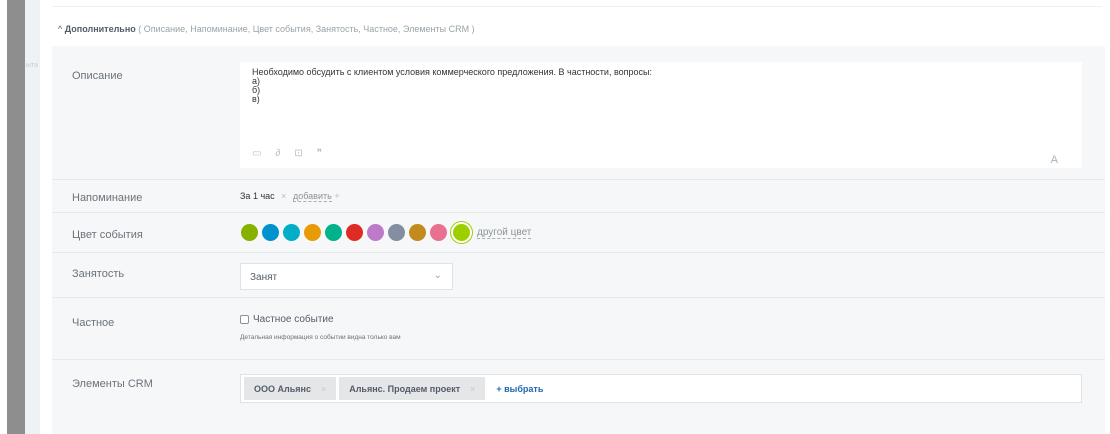 This screenshot has height=434, width=1110. What do you see at coordinates (32, 65) in the screenshot?
I see `sidebar-ghost-text: ыта` at bounding box center [32, 65].